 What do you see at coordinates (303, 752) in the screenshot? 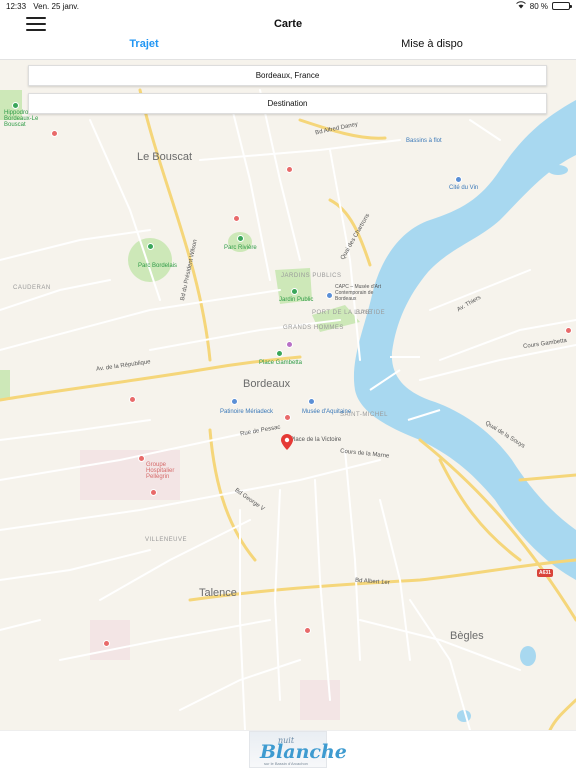
I see `logo-text-big: Blanche` at bounding box center [303, 752].